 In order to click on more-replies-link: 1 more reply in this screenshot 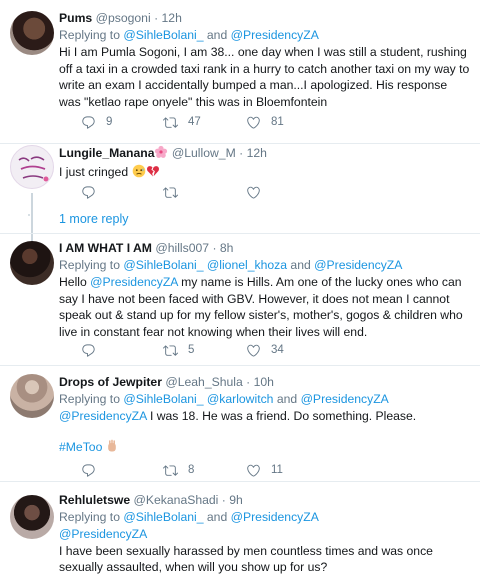, I will do `click(93, 219)`.